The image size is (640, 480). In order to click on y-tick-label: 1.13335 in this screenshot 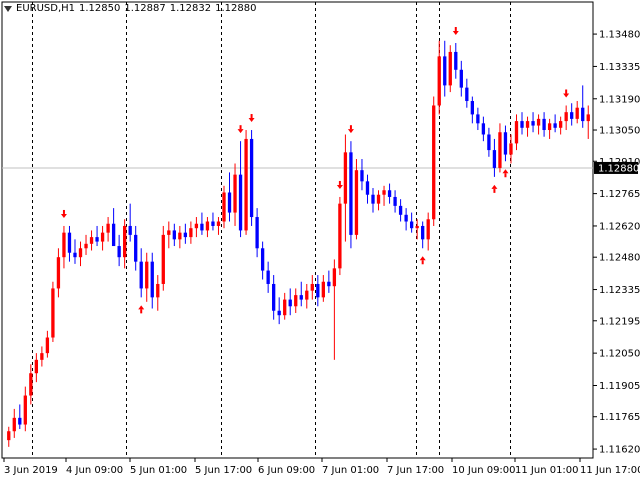, I will do `click(619, 67)`.